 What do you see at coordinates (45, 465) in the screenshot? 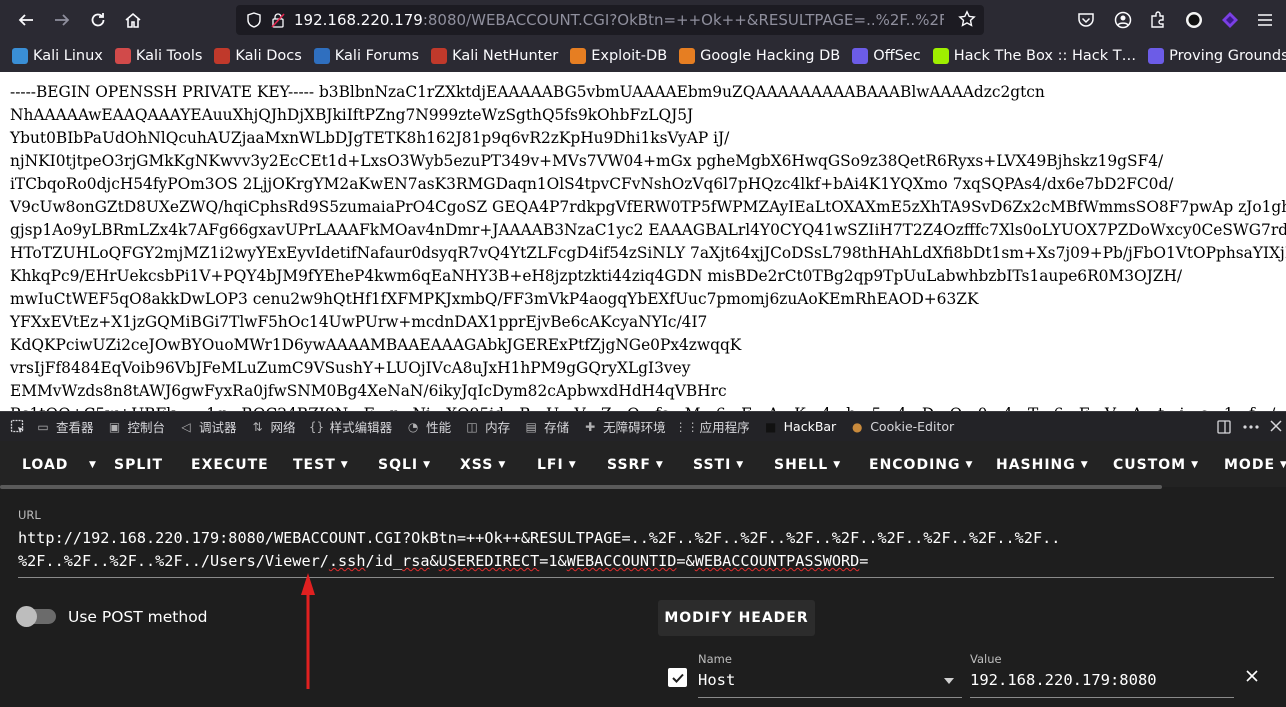
I see `menu-load: LOAD` at bounding box center [45, 465].